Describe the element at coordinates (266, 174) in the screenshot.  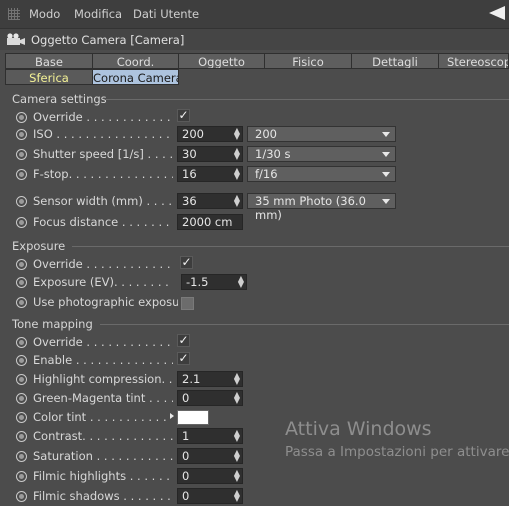
I see `value: f/16` at that location.